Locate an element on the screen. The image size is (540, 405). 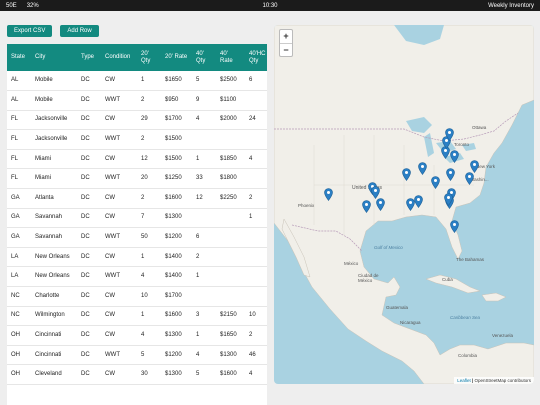
column-header: 40' Rate is located at coordinates (230, 57).